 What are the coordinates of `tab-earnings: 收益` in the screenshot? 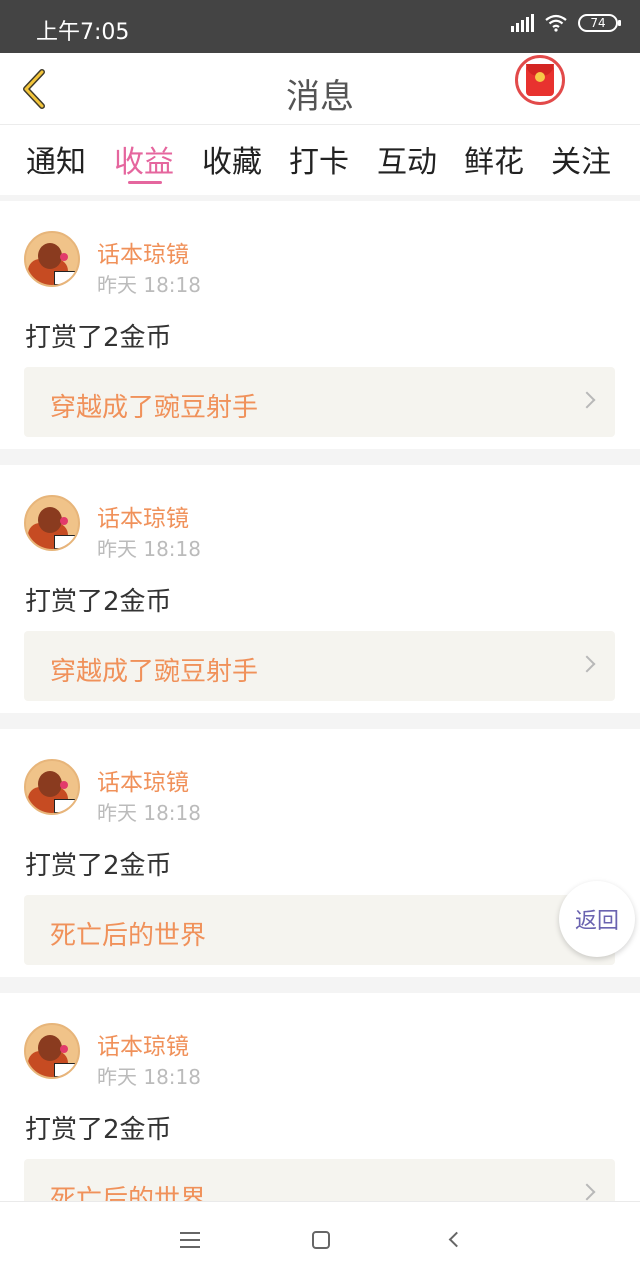 It's located at (144, 159).